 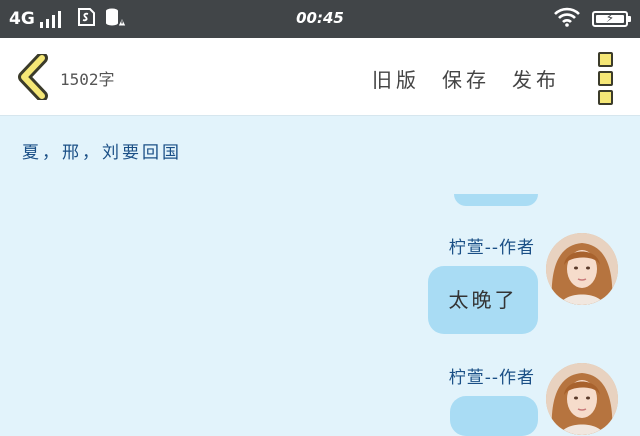 I want to click on message-bubble, so click(x=494, y=416).